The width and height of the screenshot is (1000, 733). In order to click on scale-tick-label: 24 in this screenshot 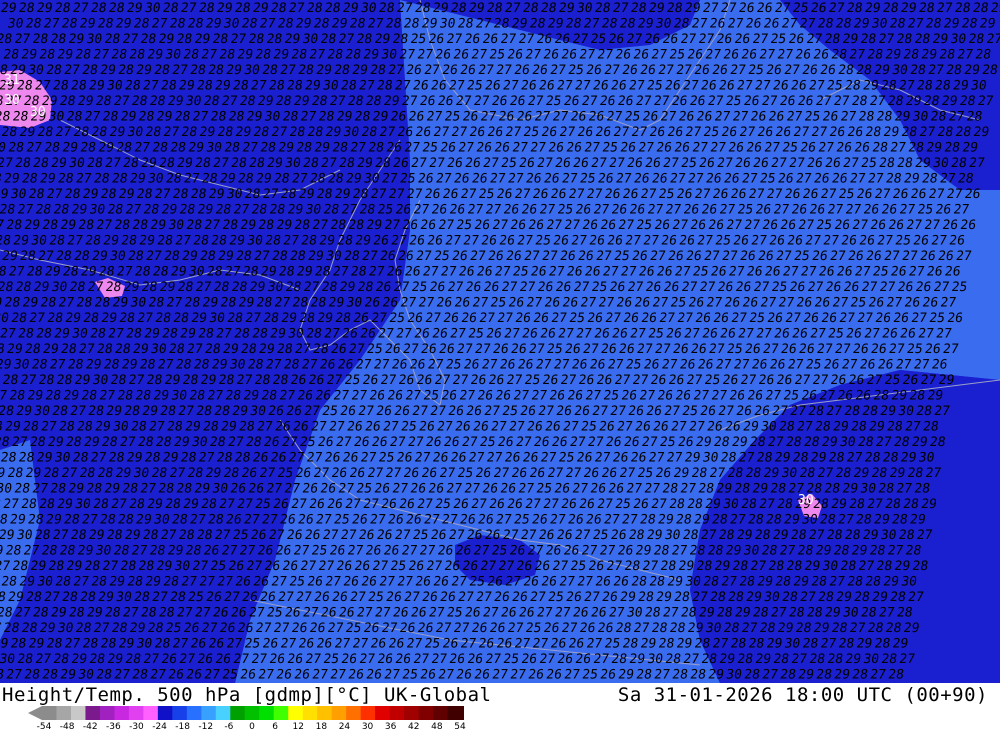, I will do `click(344, 727)`.